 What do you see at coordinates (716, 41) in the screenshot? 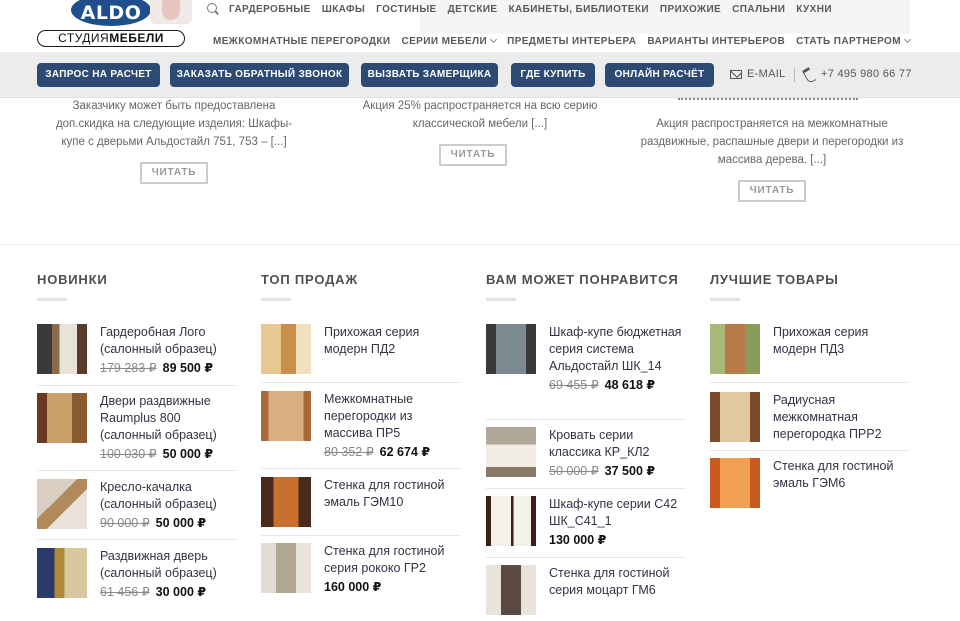
I see `nav-item-interior-variants: ВАРИАНТЫ ИНТЕРЬЕРОВ` at bounding box center [716, 41].